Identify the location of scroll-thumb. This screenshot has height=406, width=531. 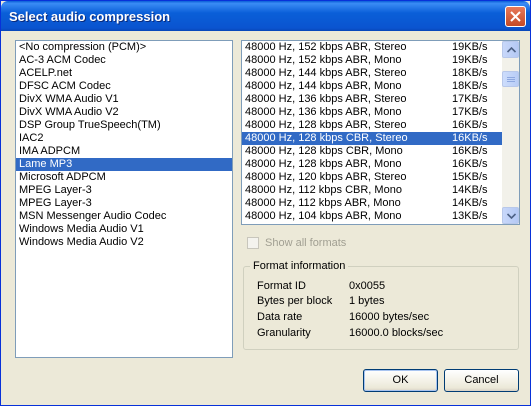
(510, 79).